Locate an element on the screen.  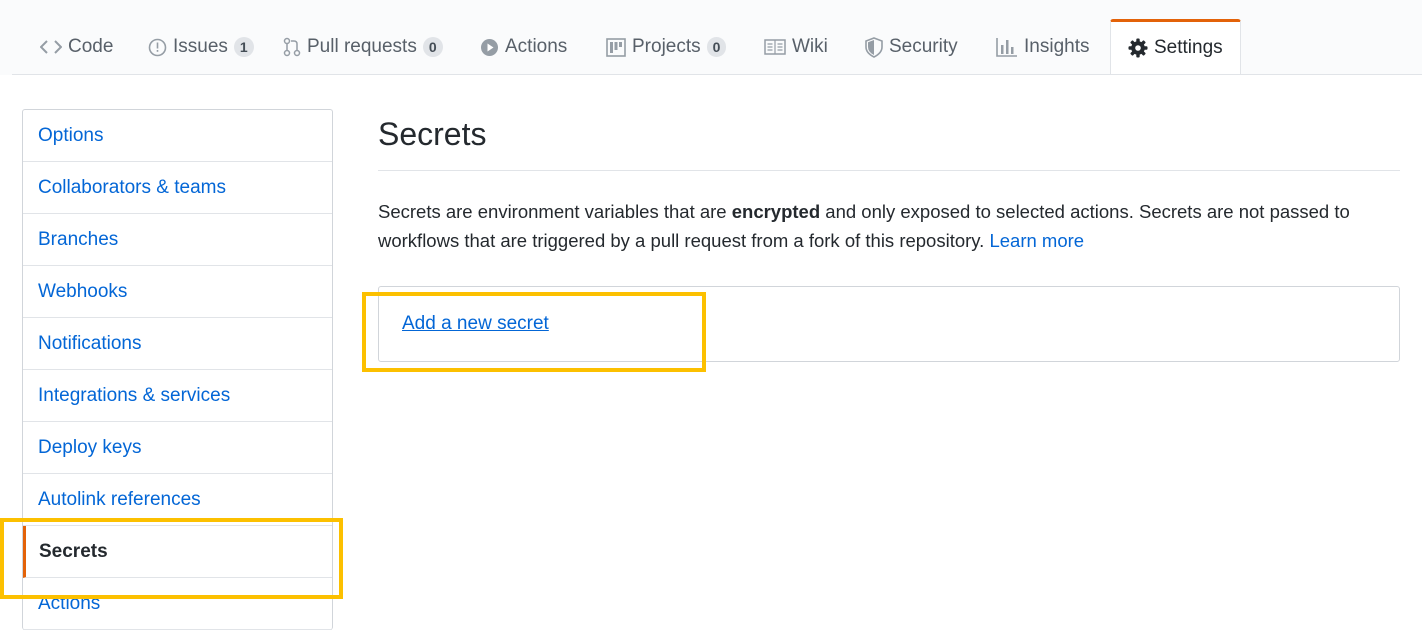
tab-label: Pull requests is located at coordinates (362, 46).